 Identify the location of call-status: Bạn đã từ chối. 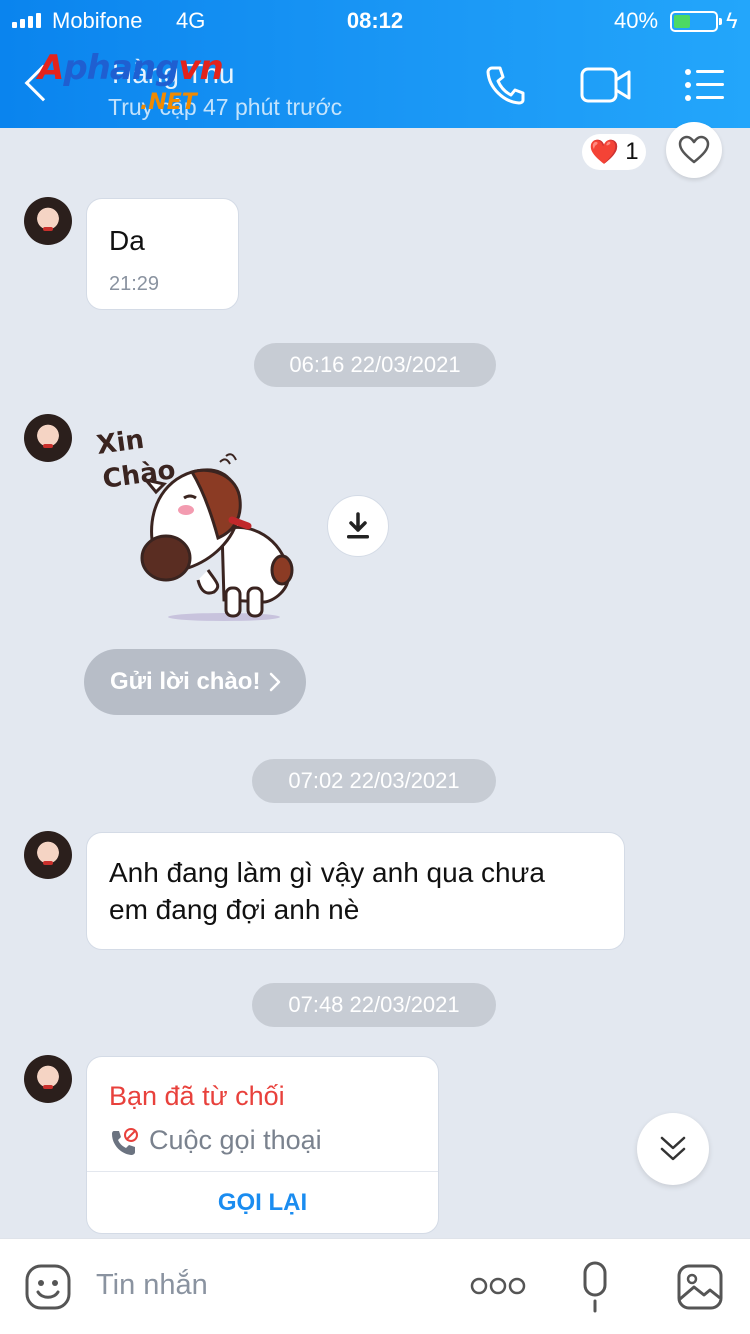
(197, 1096).